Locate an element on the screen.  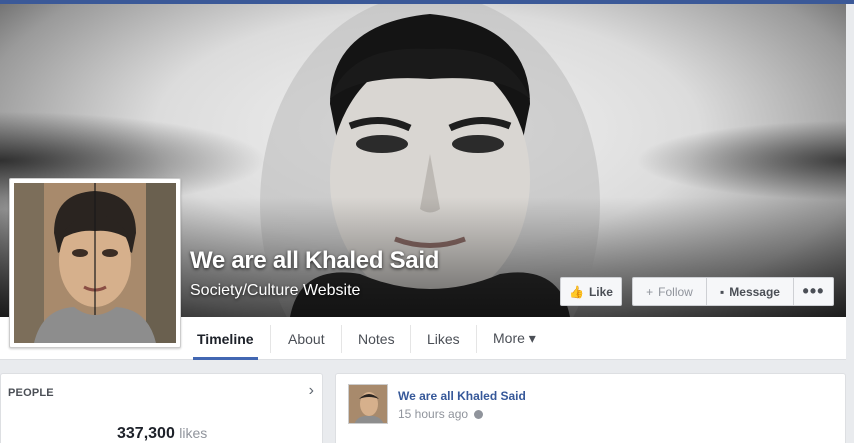
post-author-link: We are all Khaled Said is located at coordinates (462, 396).